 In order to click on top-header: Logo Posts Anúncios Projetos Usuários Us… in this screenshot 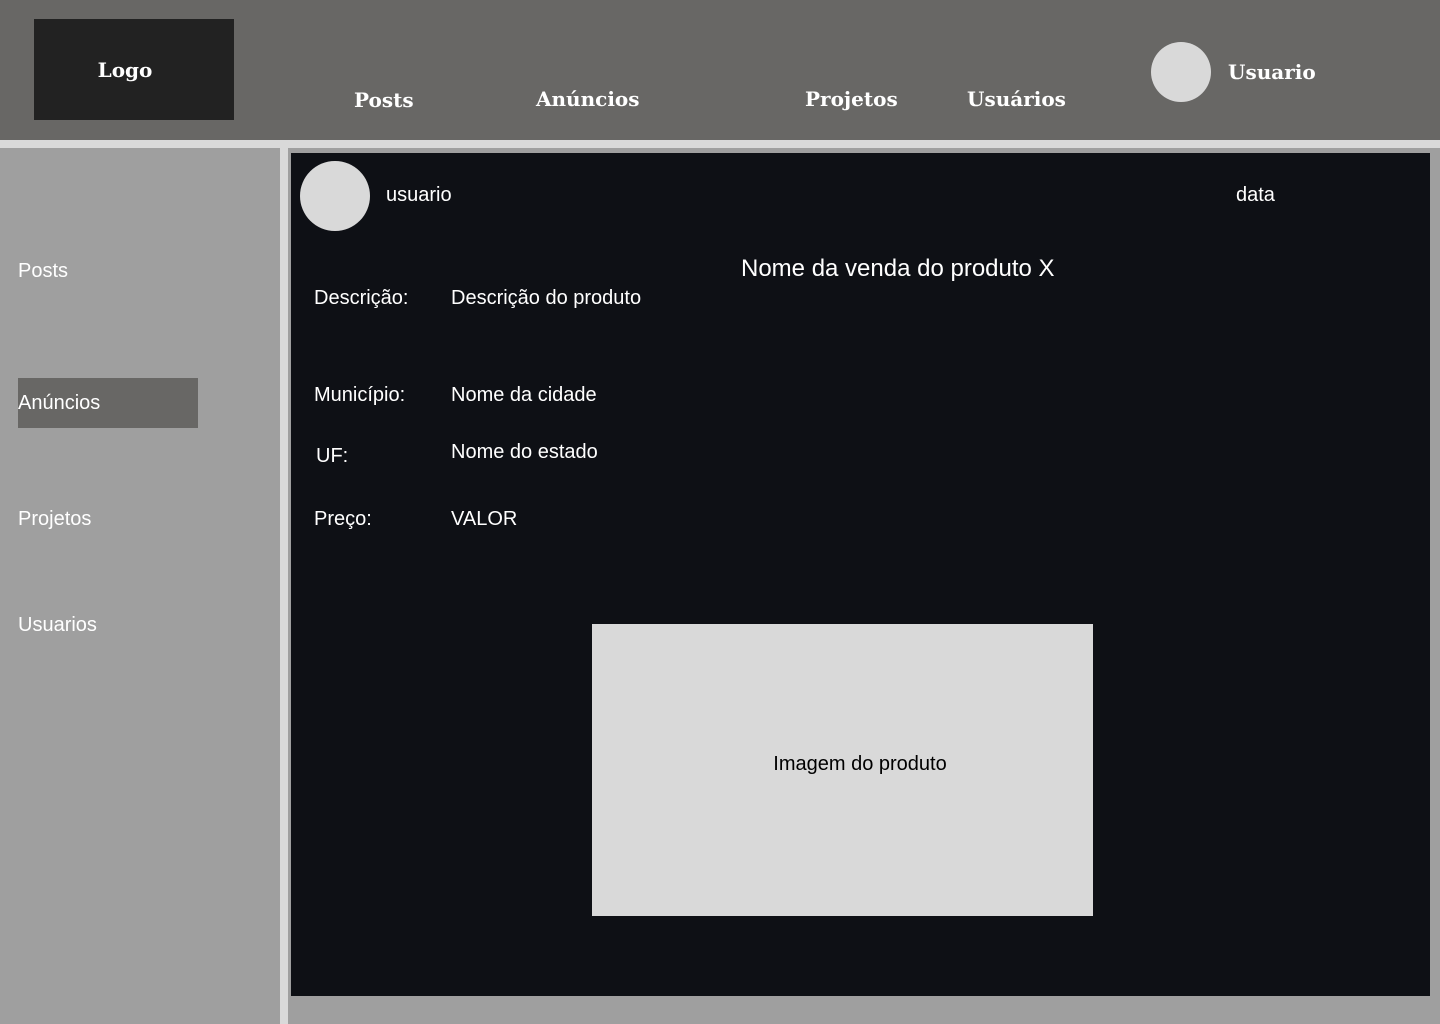, I will do `click(720, 70)`.